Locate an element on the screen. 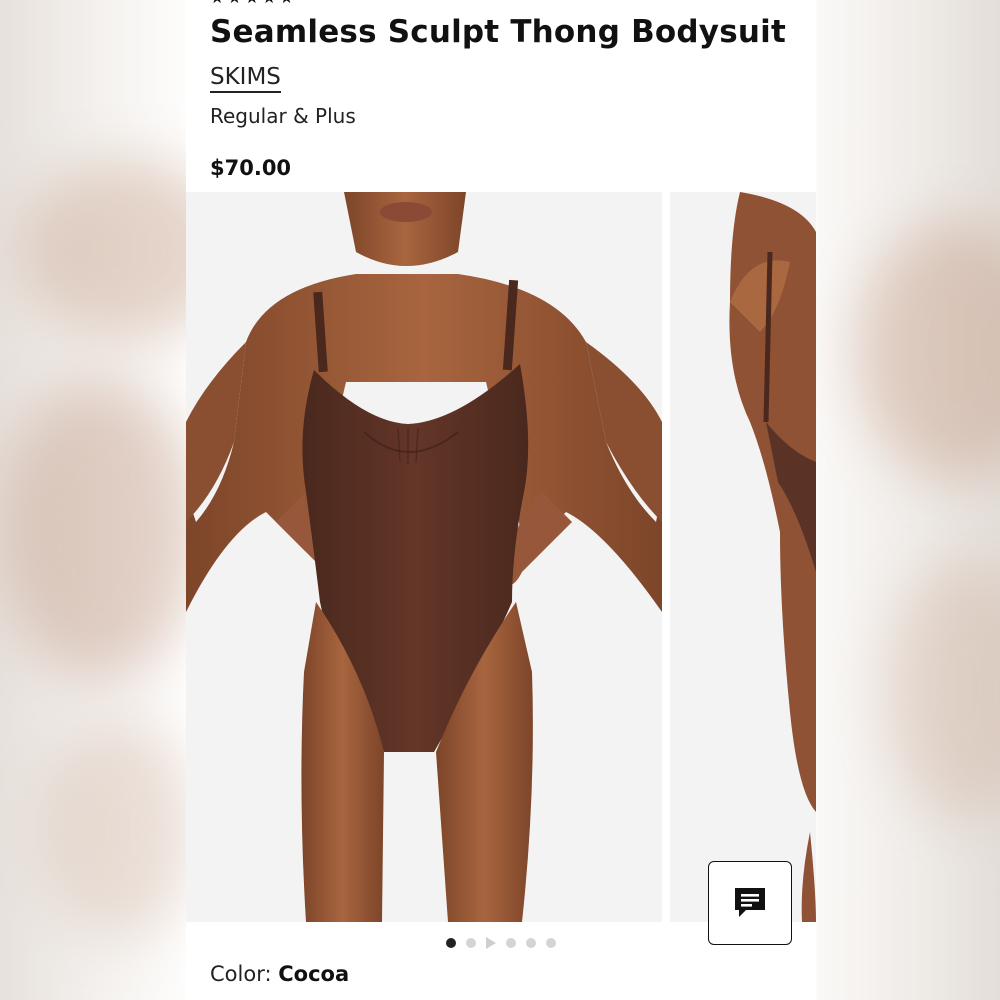 Image resolution: width=1000 pixels, height=1000 pixels. product-title: Seamless Sculpt Thong Bodysuit is located at coordinates (498, 32).